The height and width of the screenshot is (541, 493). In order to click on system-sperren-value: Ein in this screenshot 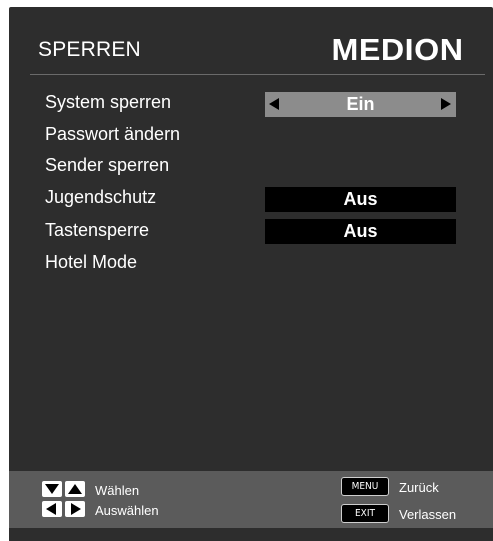, I will do `click(360, 104)`.